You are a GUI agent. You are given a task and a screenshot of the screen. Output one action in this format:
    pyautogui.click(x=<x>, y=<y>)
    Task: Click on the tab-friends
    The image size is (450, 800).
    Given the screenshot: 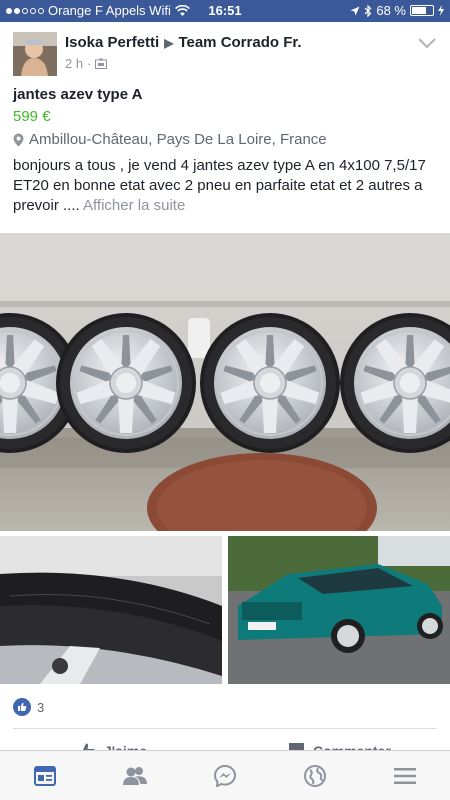 What is the action you would take?
    pyautogui.click(x=135, y=775)
    